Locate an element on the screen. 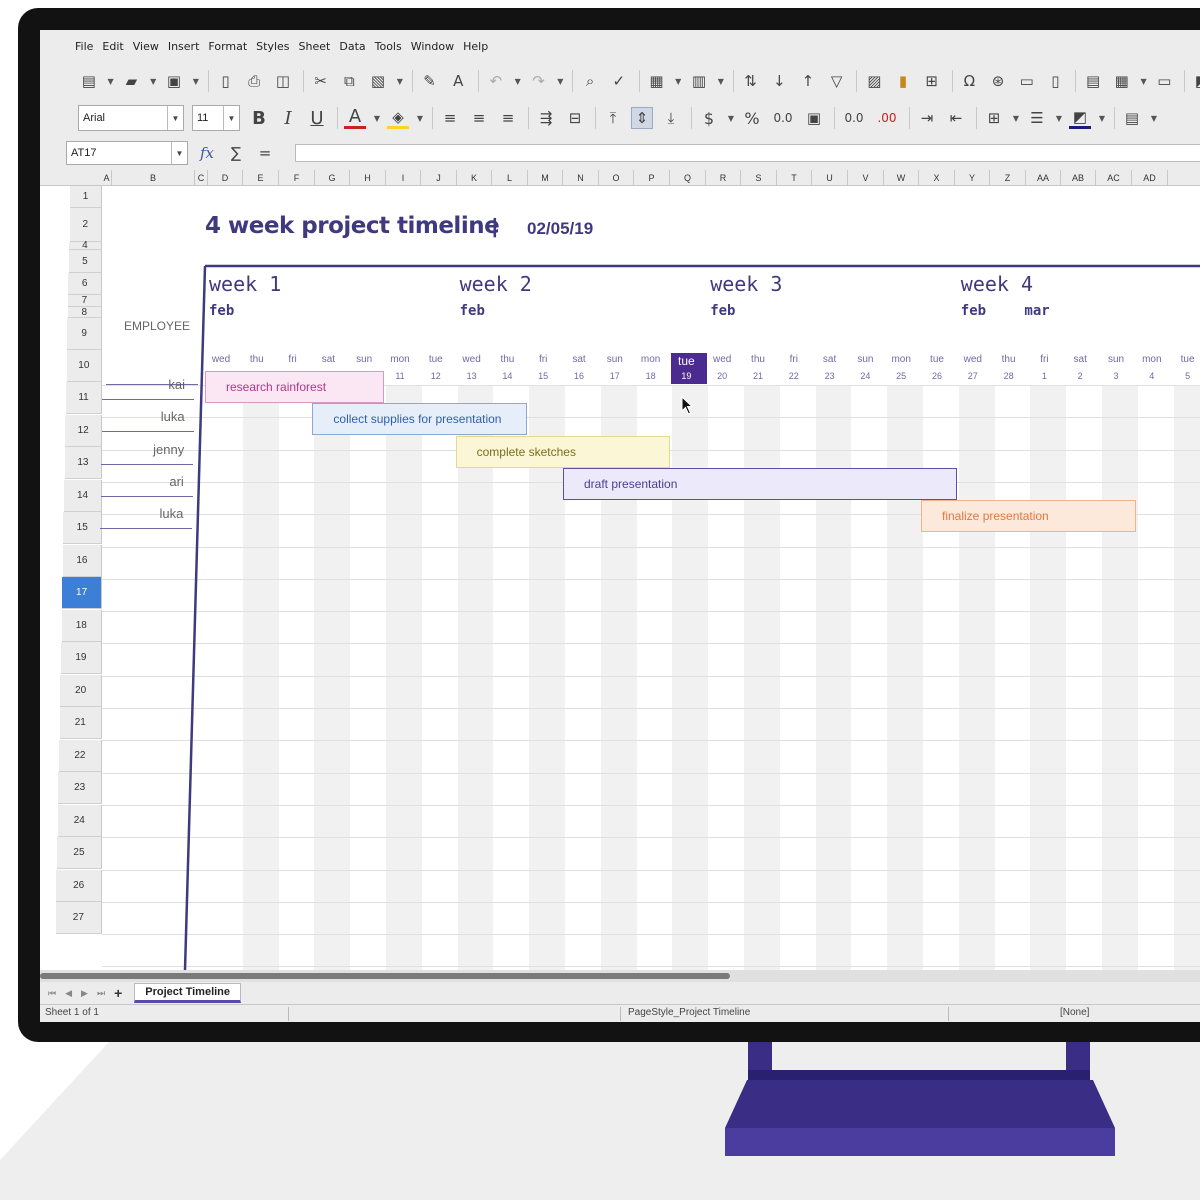 This screenshot has height=1200, width=1200. insert-image-icon: ▨ is located at coordinates (874, 81).